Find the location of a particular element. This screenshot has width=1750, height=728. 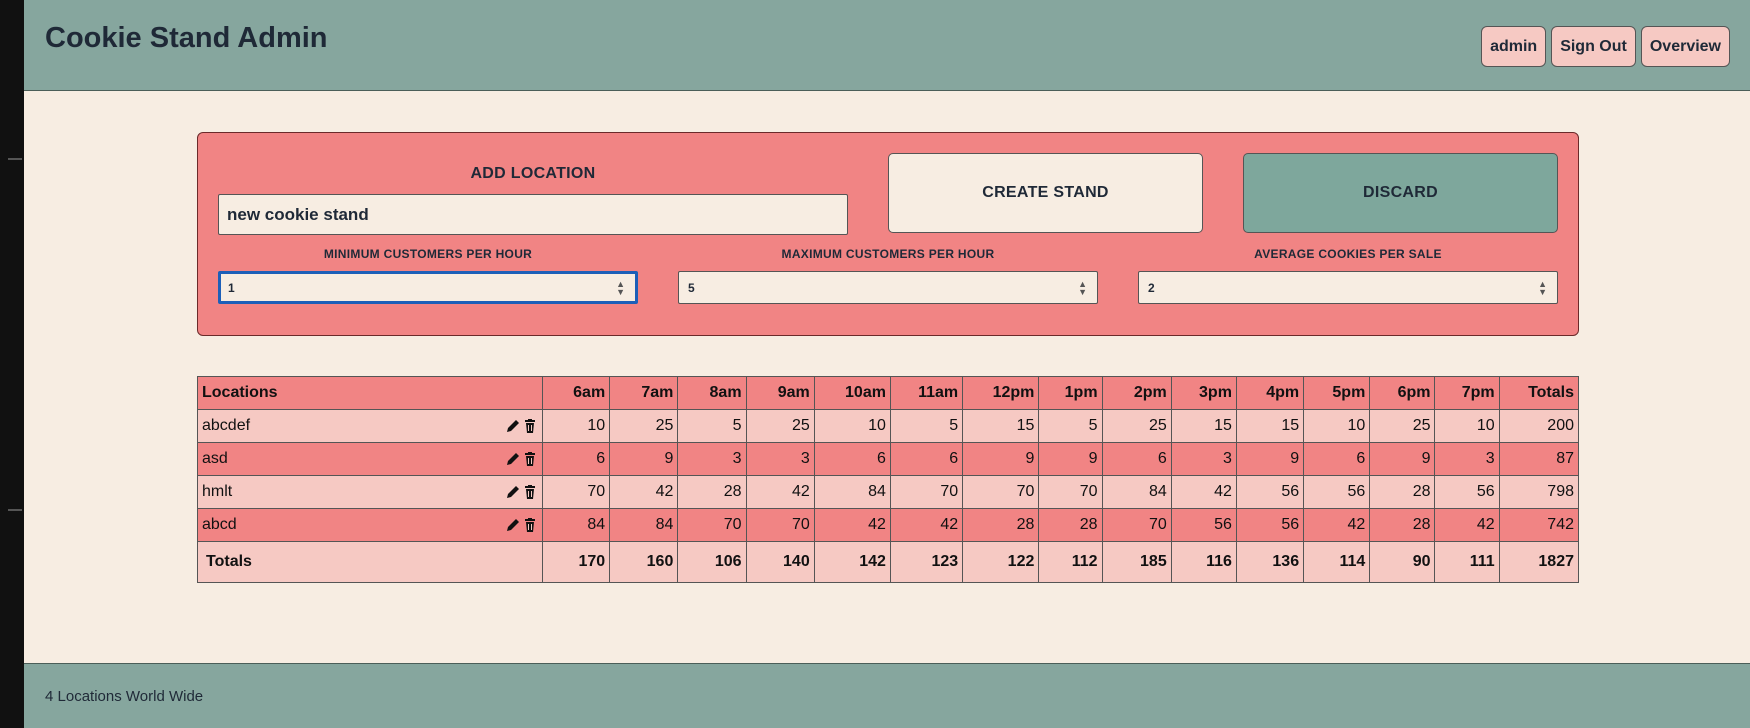

locations-header: Locations is located at coordinates (370, 393).